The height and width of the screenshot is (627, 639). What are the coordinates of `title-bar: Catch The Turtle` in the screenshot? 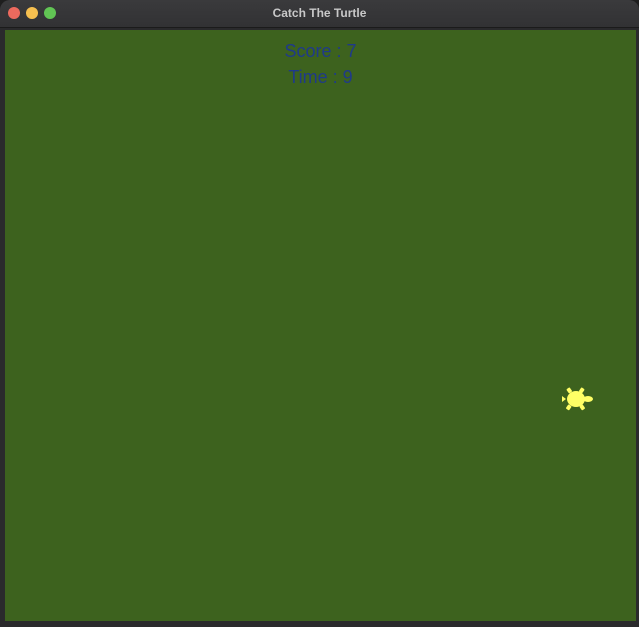 It's located at (319, 14).